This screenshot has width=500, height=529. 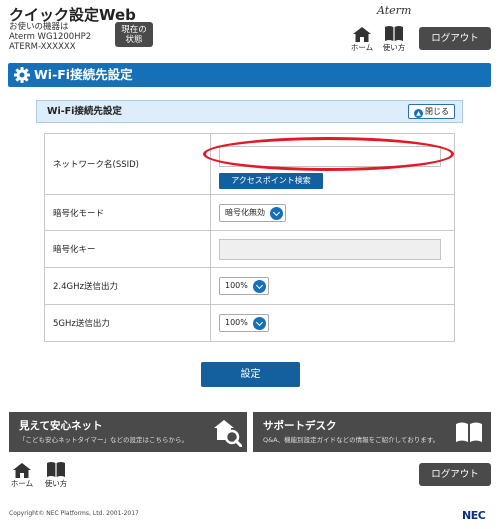 What do you see at coordinates (249, 111) in the screenshot?
I see `section-header: Wi-Fi接続先設定 ▲ 閉じる` at bounding box center [249, 111].